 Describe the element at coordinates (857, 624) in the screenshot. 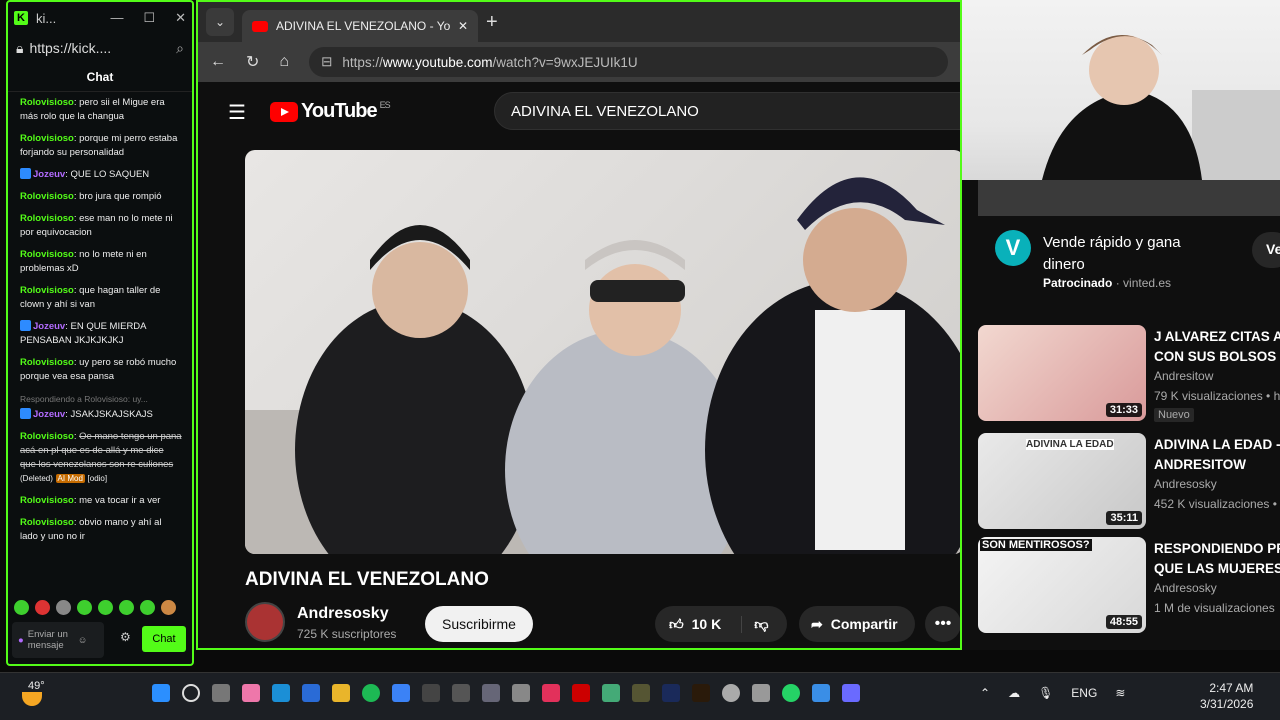

I see `share-button: ➦ Compartir` at that location.